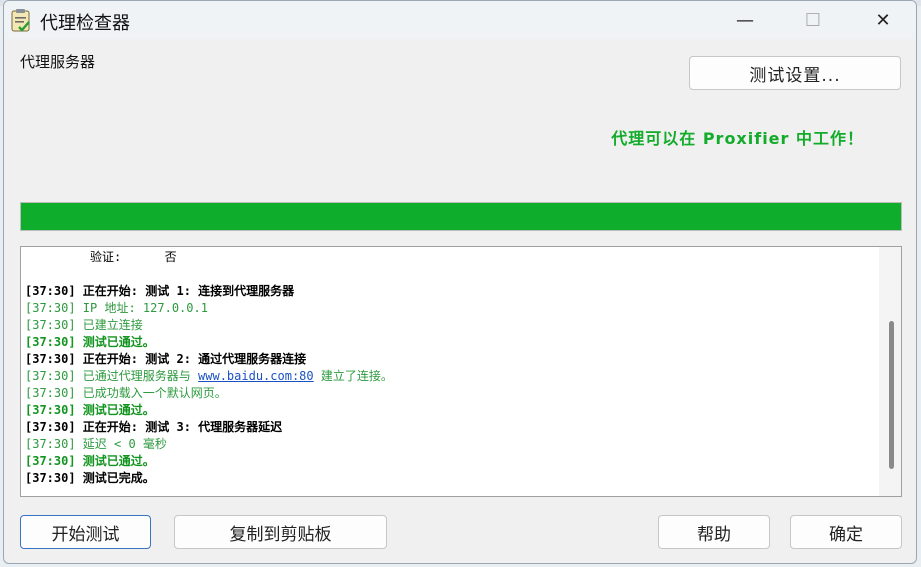  What do you see at coordinates (85, 532) in the screenshot?
I see `start-test-button: 开始测试` at bounding box center [85, 532].